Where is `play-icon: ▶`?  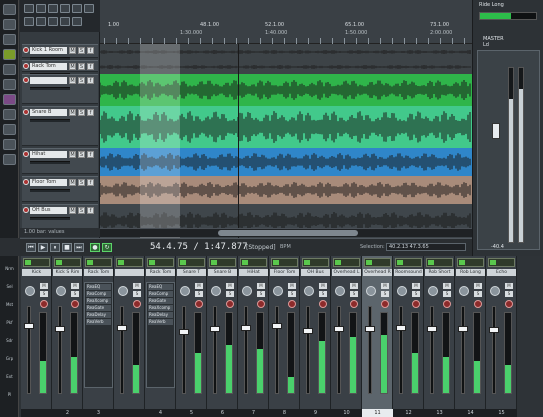 play-icon: ▶ is located at coordinates (43, 247).